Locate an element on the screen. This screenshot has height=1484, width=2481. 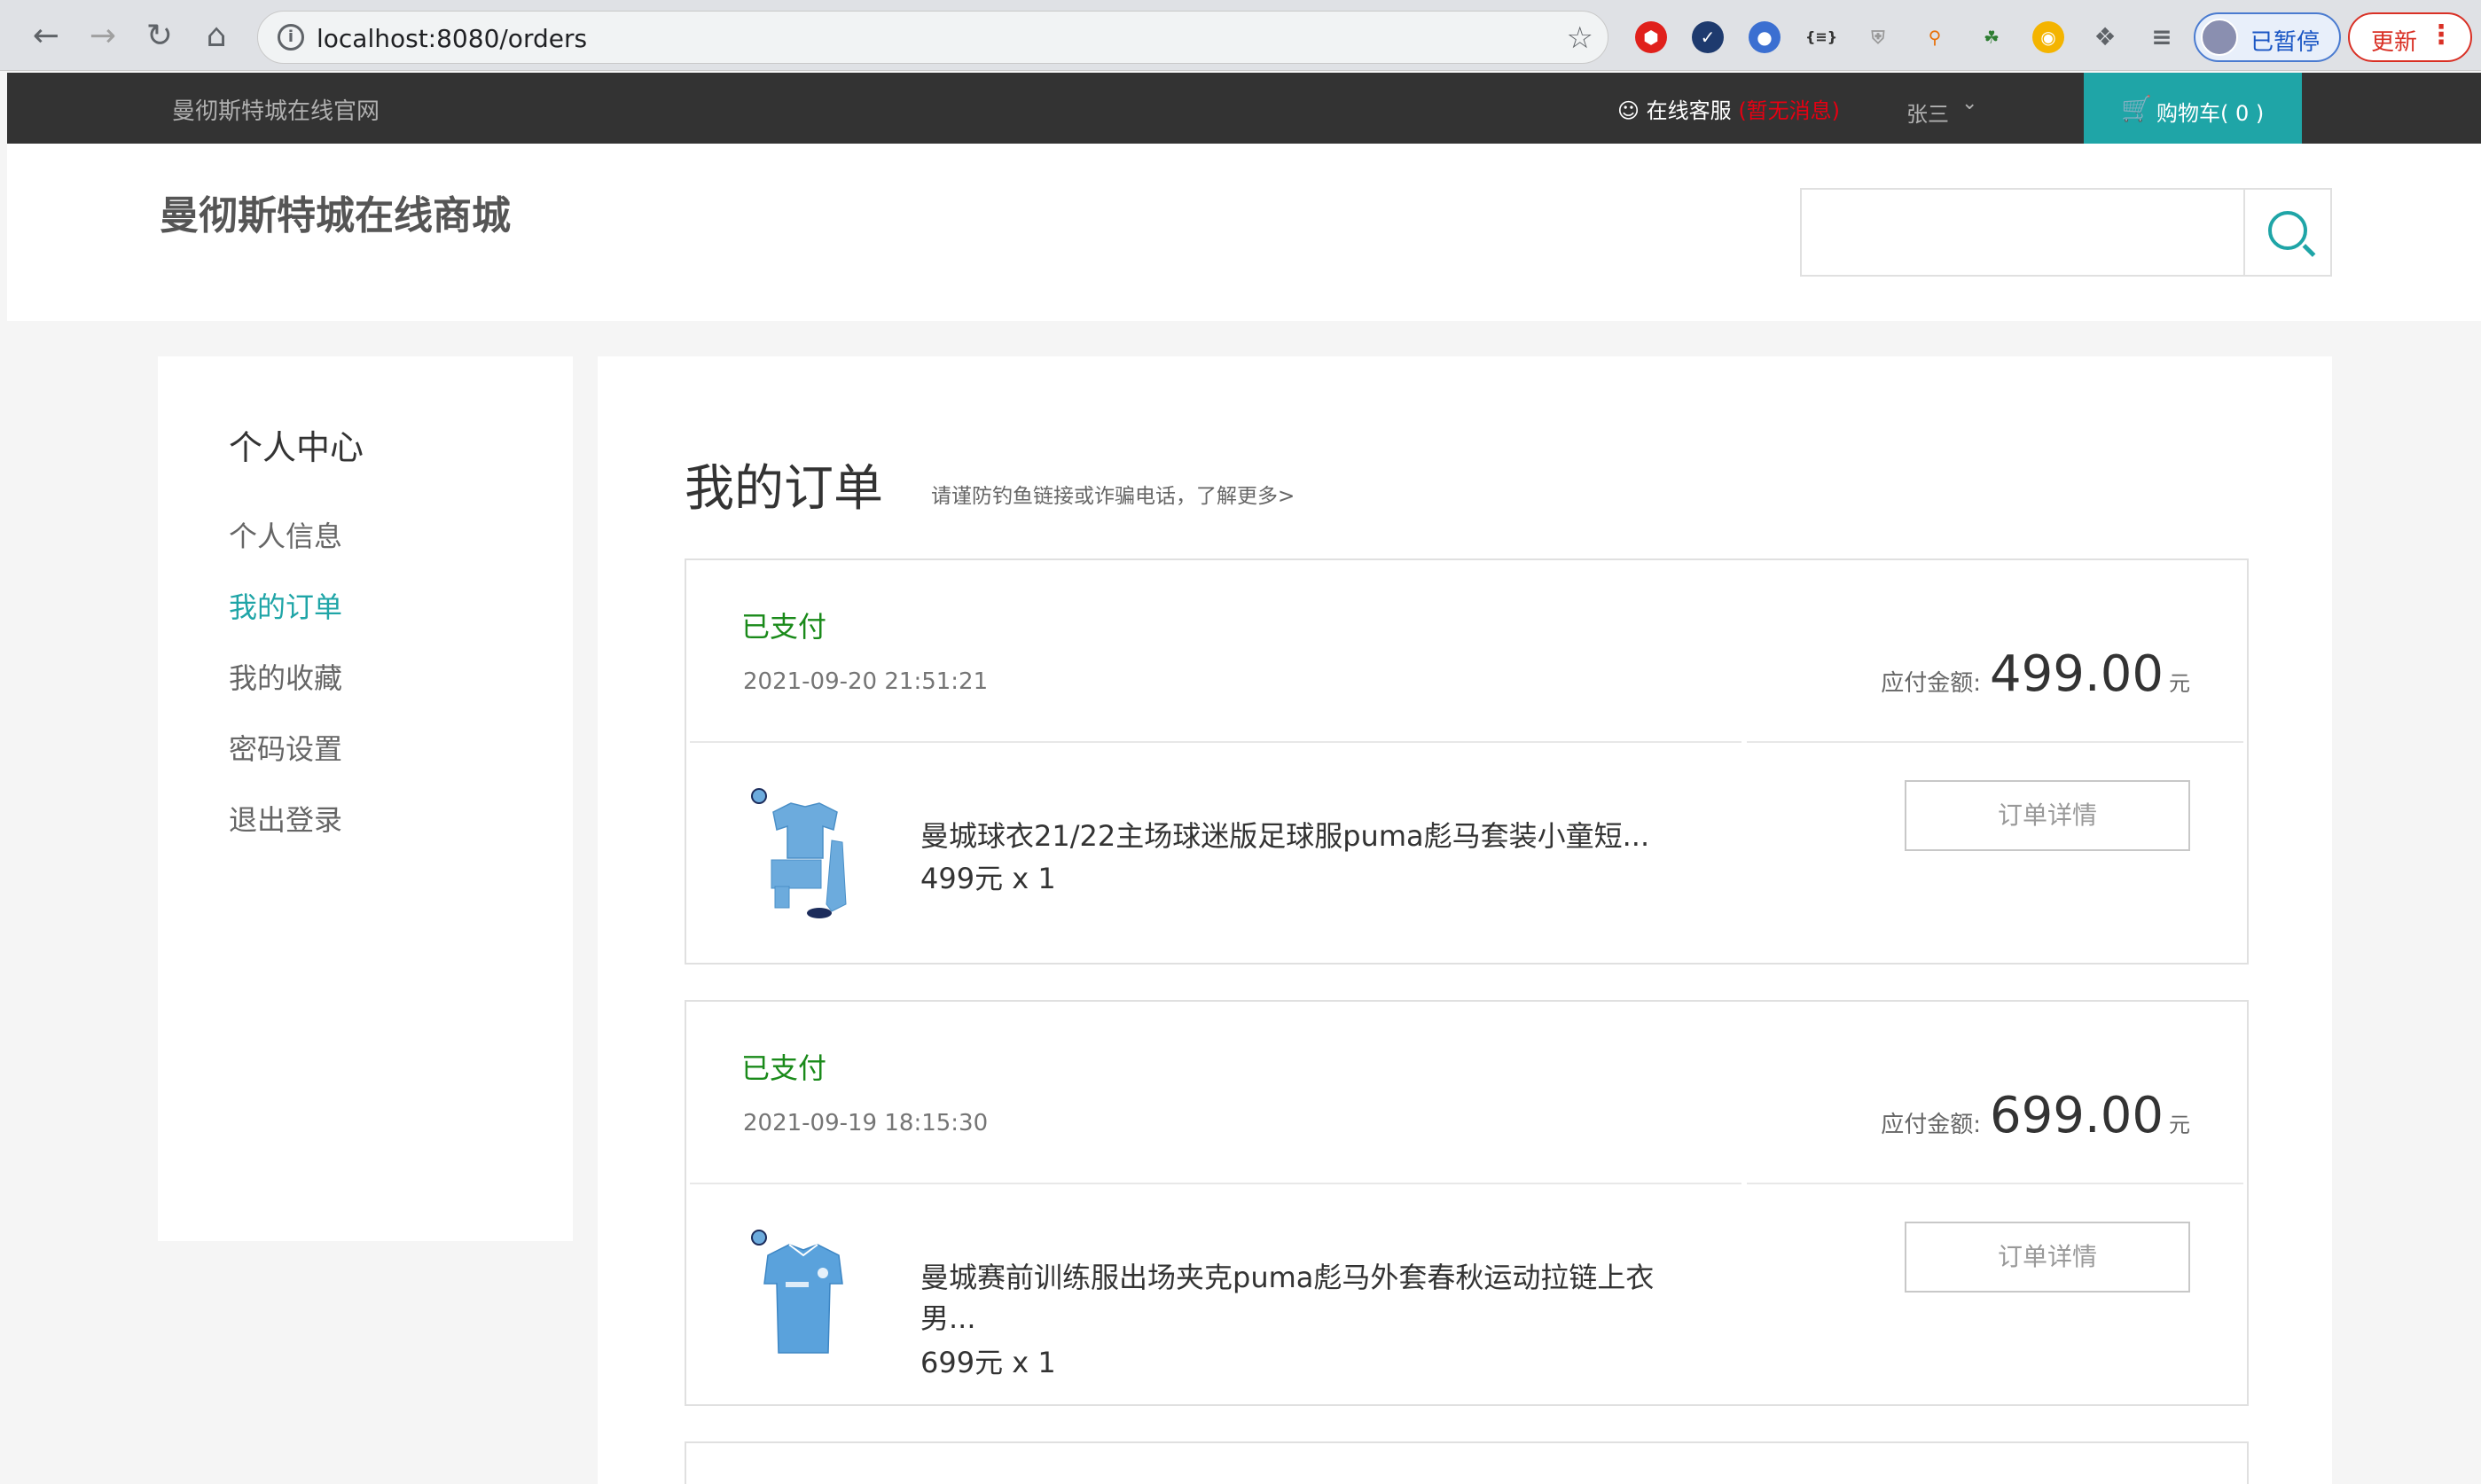
online-service-link: ☺ 在线客服 (暂无消息) is located at coordinates (1728, 108).